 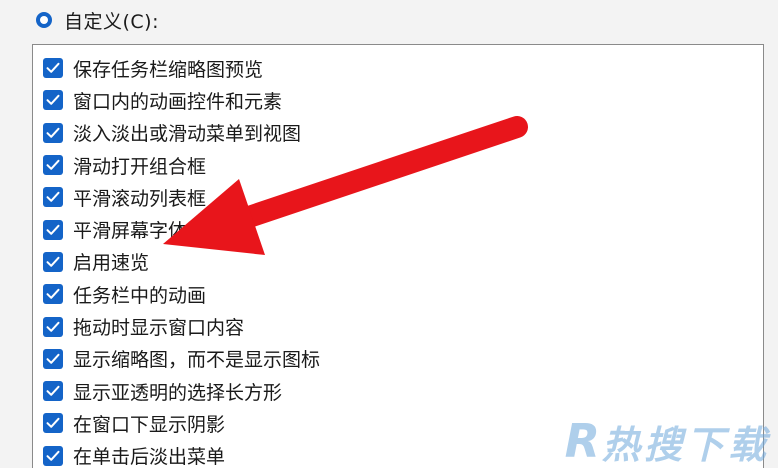 I want to click on checkbox-item: 在窗口下显示阴影, so click(x=181, y=423).